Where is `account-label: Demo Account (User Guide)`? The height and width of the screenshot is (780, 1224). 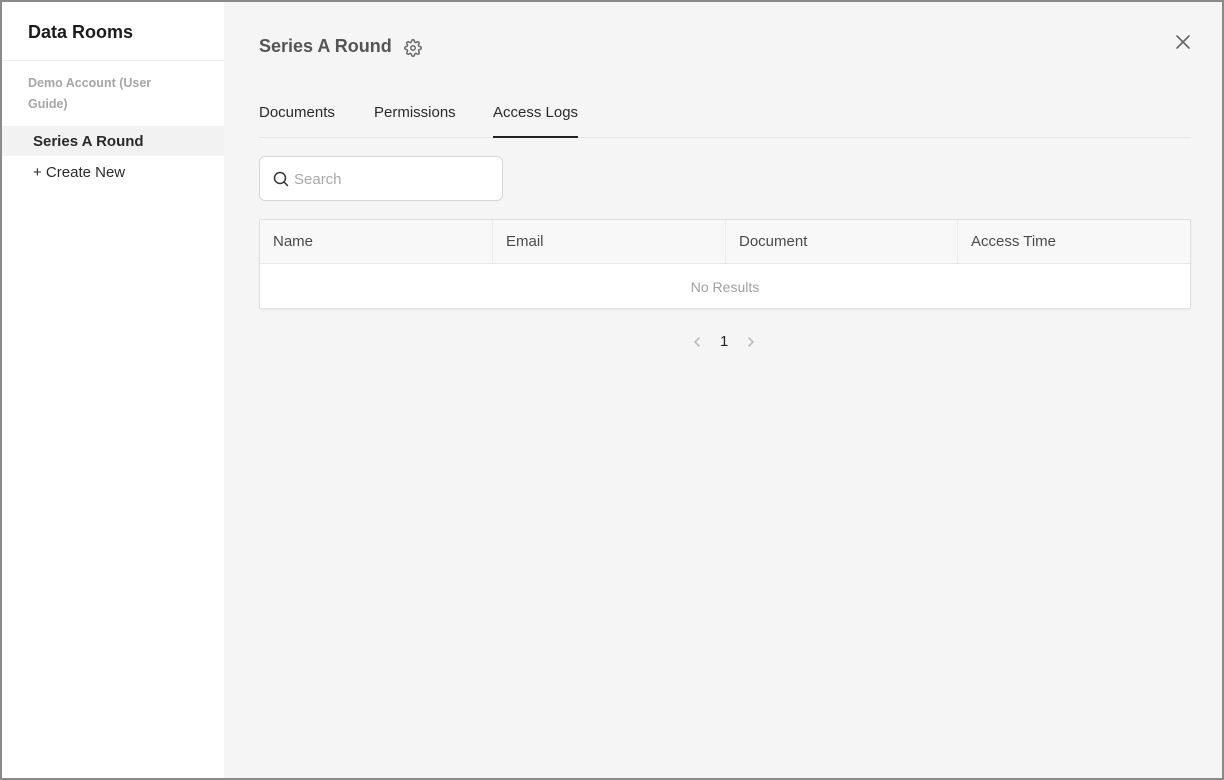
account-label: Demo Account (User Guide) is located at coordinates (90, 93).